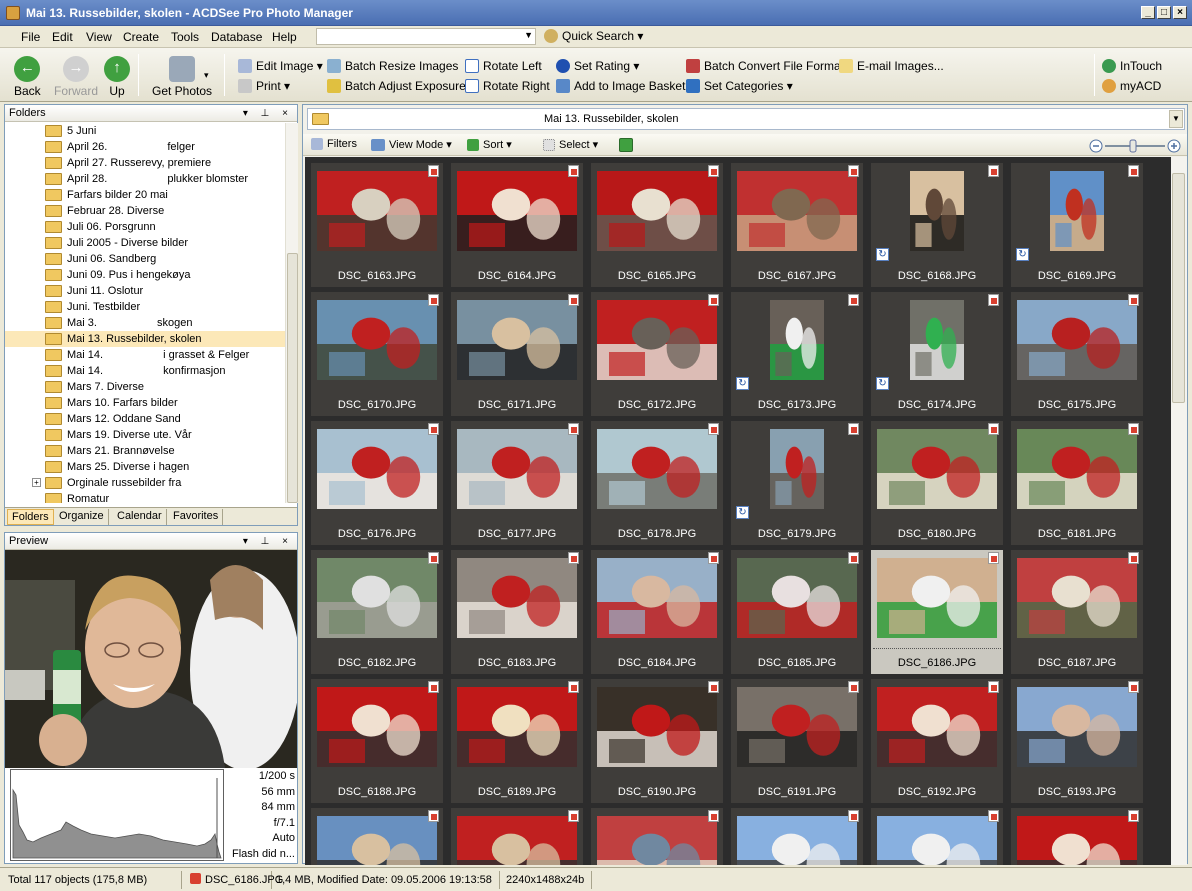  I want to click on address-bar: Mai 13. Russebilder, skolen ▼, so click(746, 119).